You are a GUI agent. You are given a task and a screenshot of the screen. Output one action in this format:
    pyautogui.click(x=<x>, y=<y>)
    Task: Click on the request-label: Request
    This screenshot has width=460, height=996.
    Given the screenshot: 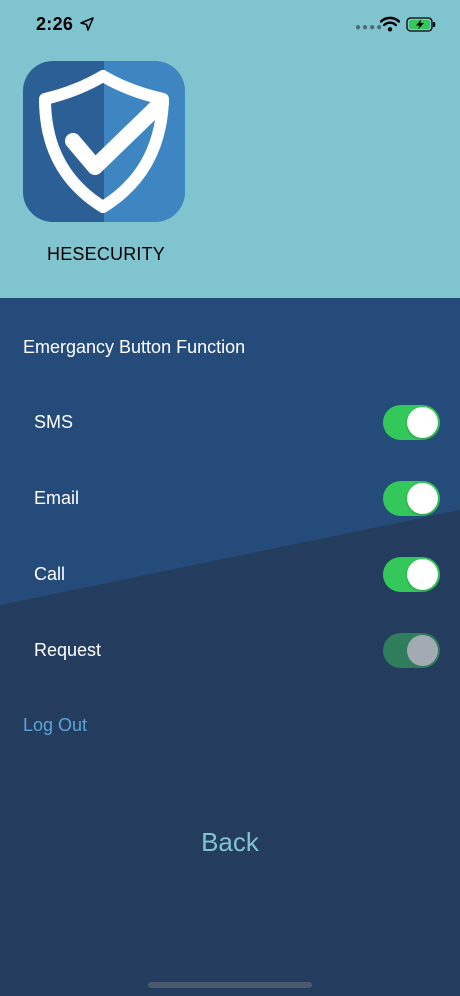 What is the action you would take?
    pyautogui.click(x=68, y=650)
    